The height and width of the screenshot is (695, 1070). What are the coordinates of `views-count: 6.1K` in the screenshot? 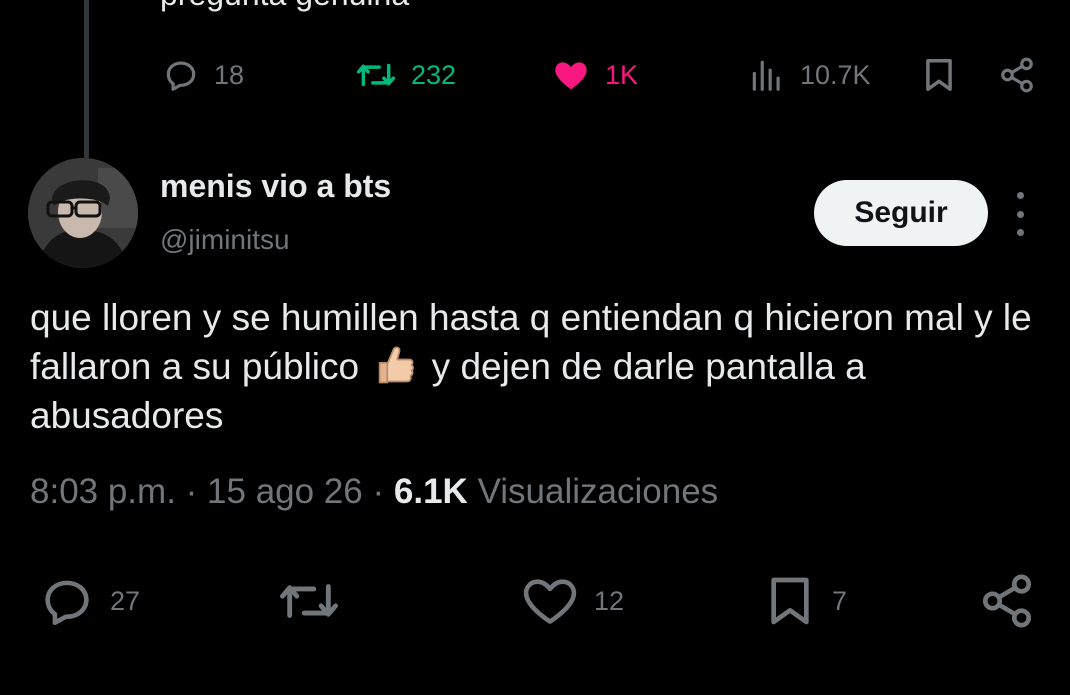 It's located at (430, 491).